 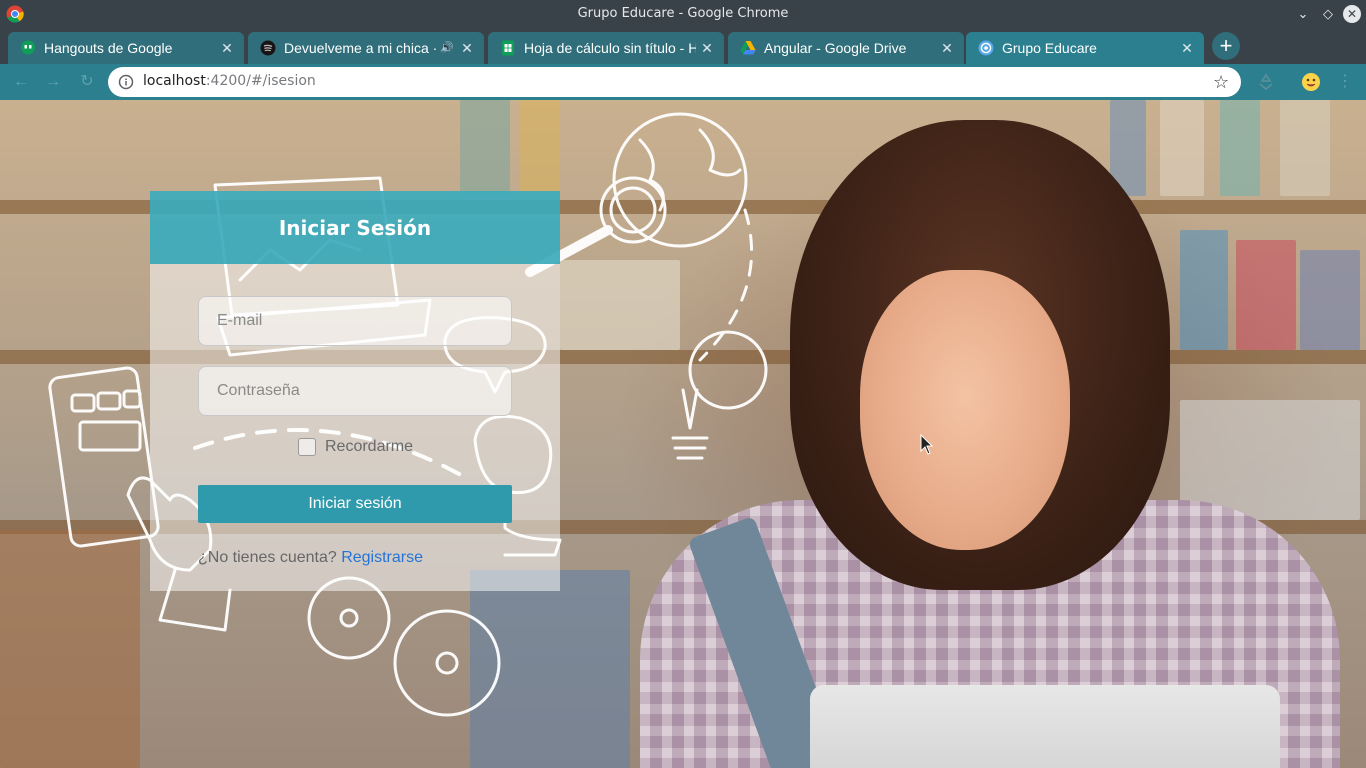 What do you see at coordinates (748, 48) in the screenshot?
I see `drive-icon` at bounding box center [748, 48].